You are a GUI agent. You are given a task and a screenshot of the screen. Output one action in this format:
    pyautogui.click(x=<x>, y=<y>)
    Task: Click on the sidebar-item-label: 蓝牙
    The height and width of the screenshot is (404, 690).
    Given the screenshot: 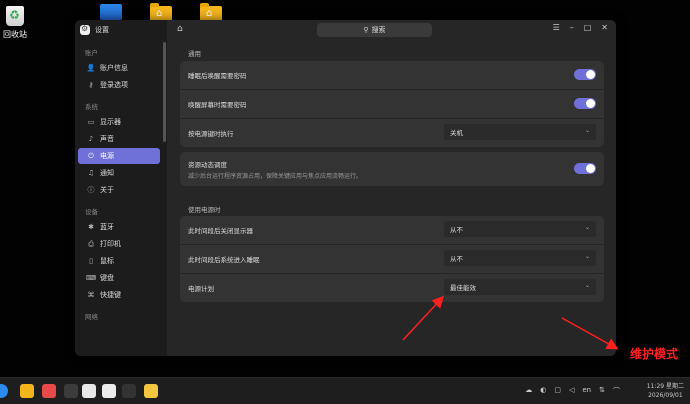 What is the action you would take?
    pyautogui.click(x=107, y=227)
    